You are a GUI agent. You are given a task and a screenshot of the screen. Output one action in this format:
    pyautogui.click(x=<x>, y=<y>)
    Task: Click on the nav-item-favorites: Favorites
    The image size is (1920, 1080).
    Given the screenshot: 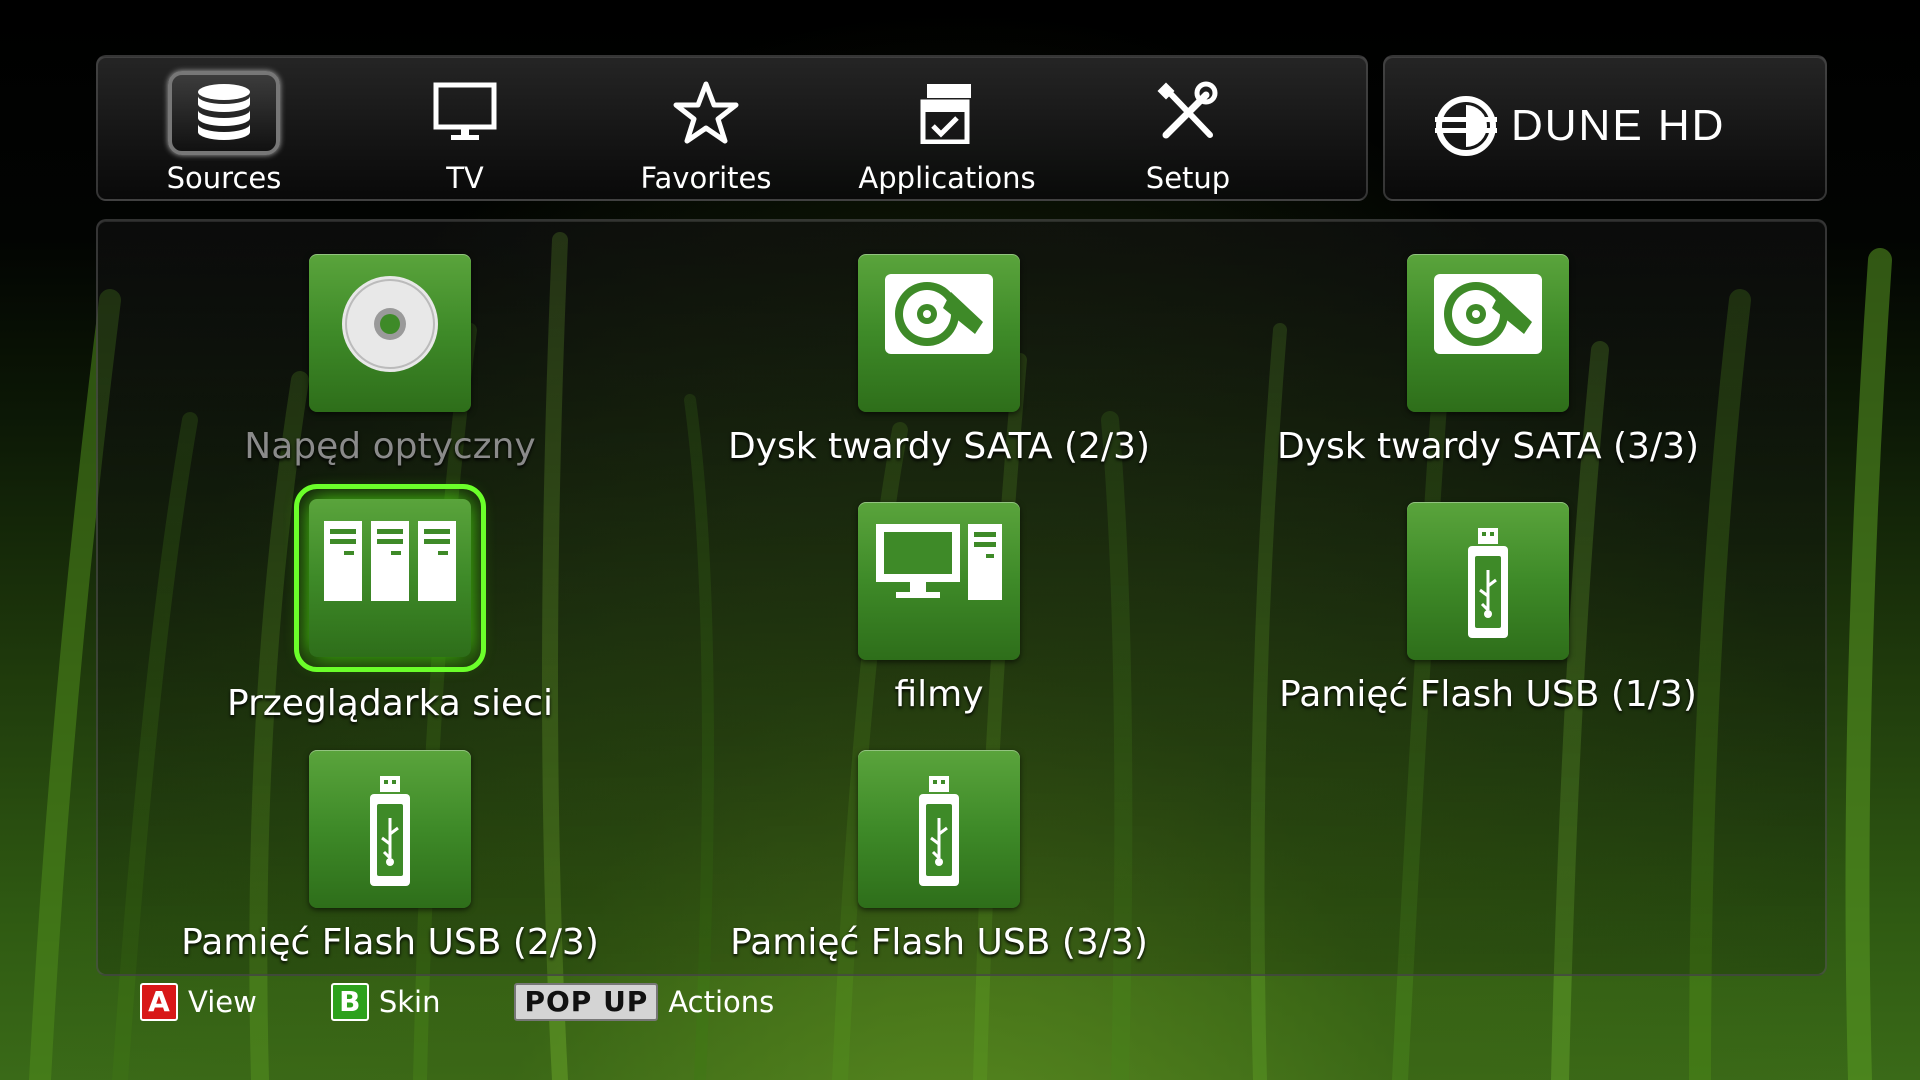 What is the action you would take?
    pyautogui.click(x=706, y=128)
    